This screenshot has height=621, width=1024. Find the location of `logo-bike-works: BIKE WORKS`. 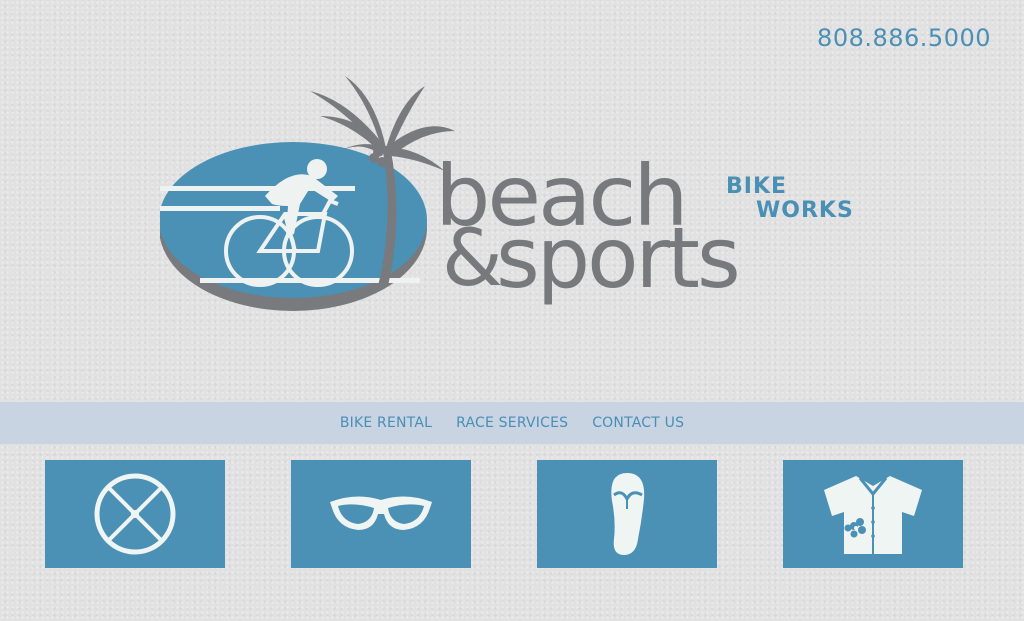

logo-bike-works: BIKE WORKS is located at coordinates (790, 199).